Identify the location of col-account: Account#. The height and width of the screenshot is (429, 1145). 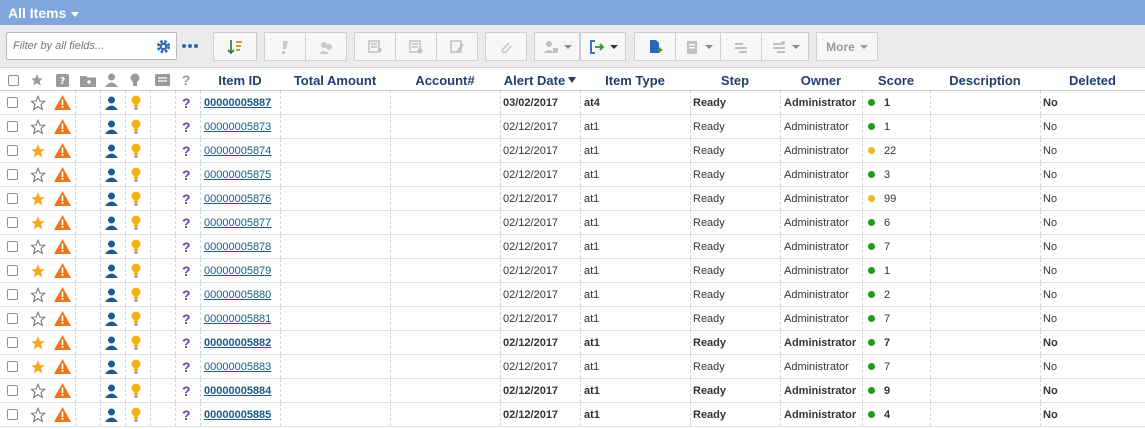
(445, 80).